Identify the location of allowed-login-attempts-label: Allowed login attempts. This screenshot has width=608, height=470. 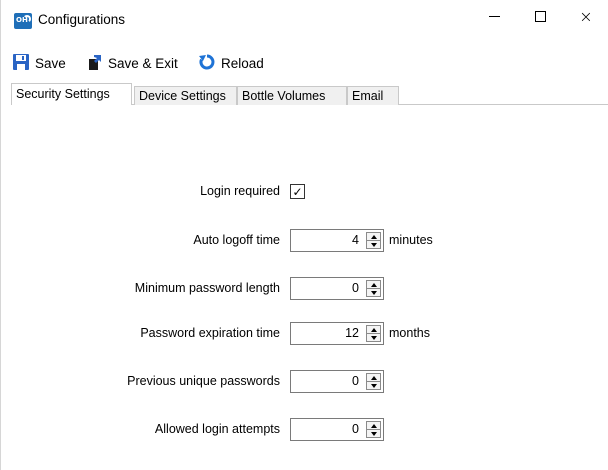
(217, 429).